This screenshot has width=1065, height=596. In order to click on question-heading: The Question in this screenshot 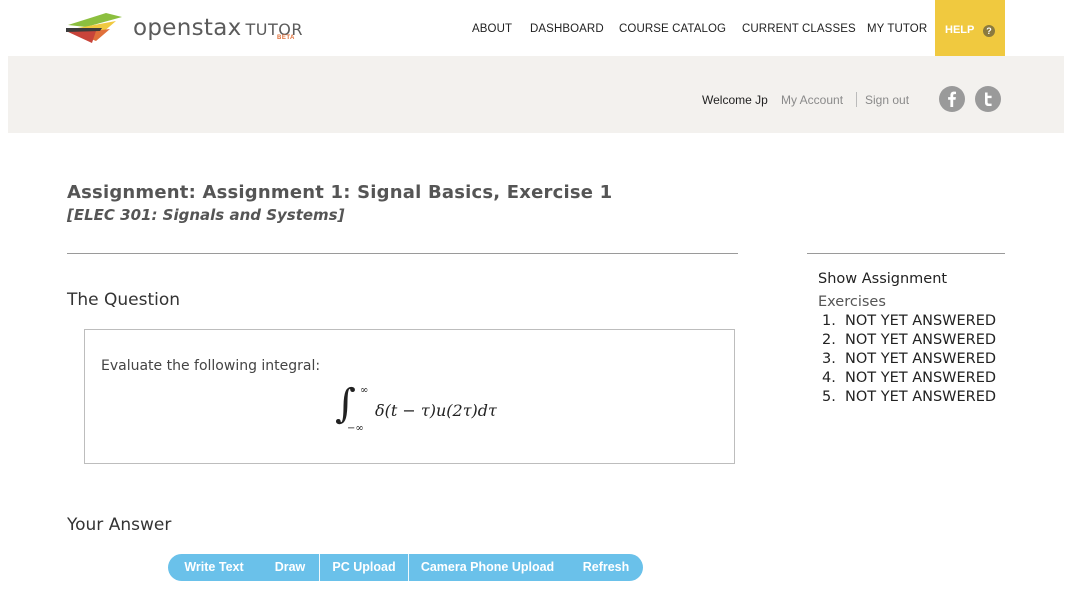, I will do `click(124, 300)`.